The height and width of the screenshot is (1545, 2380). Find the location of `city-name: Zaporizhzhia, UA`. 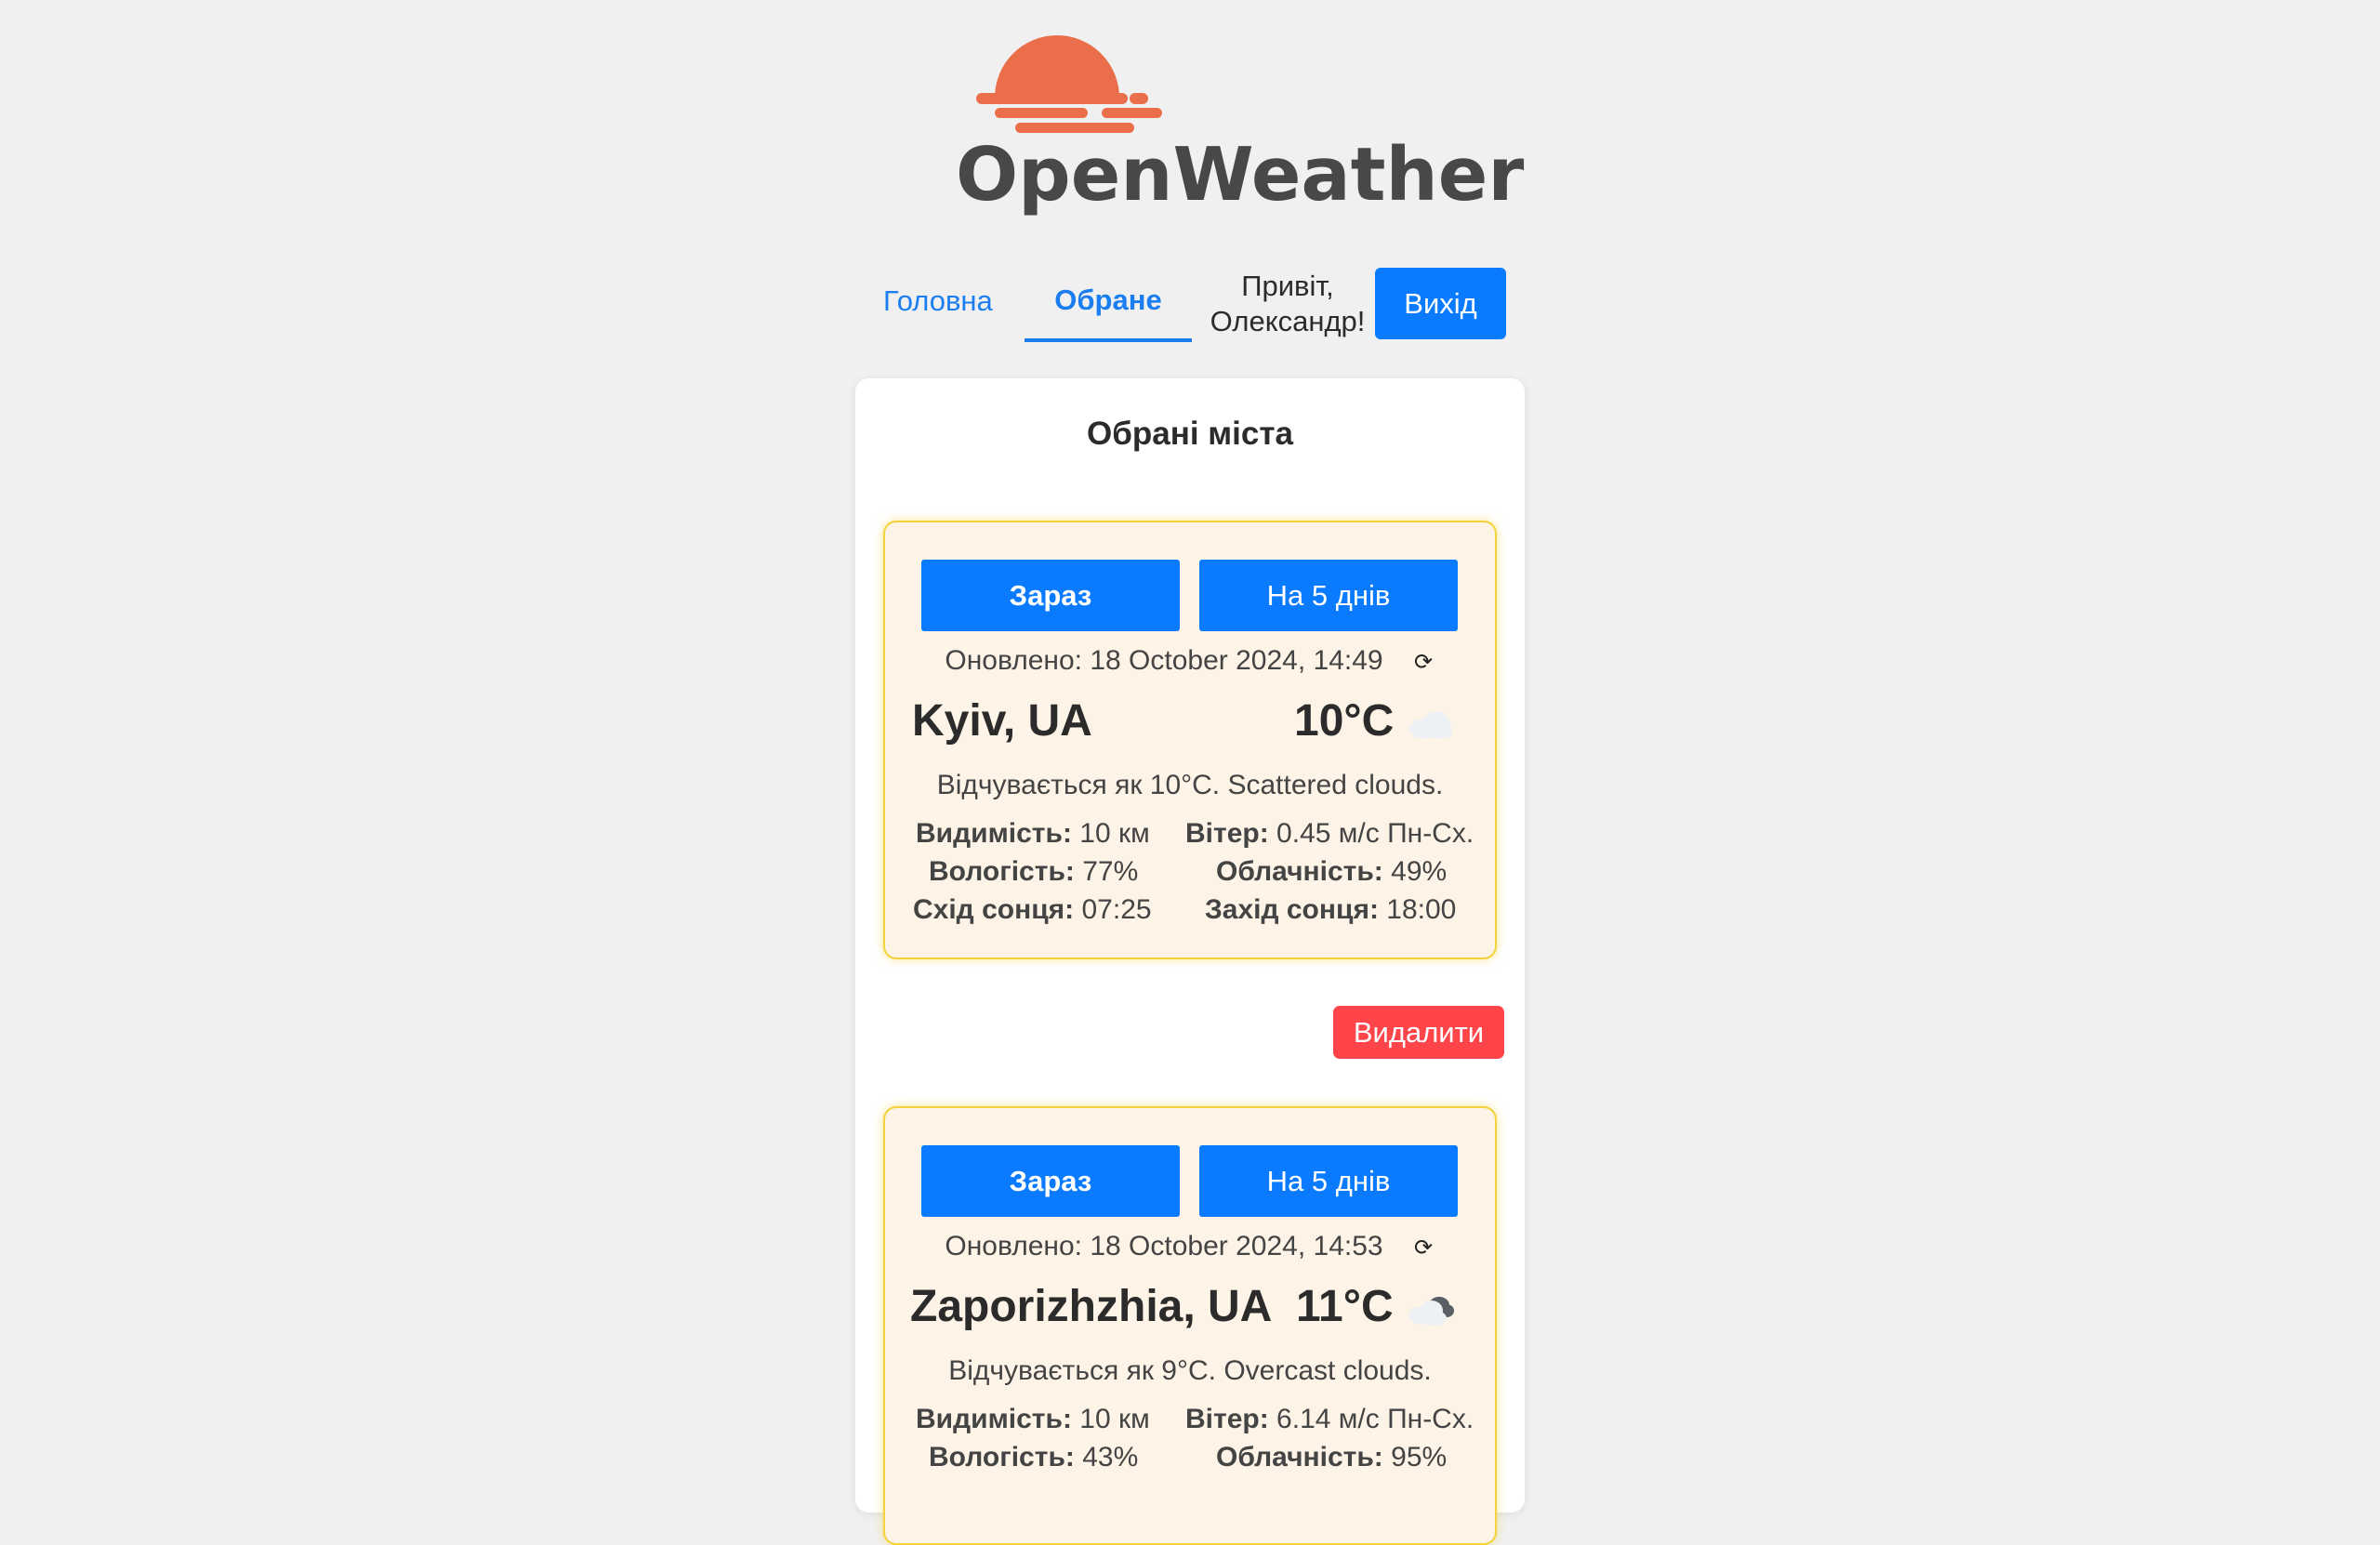

city-name: Zaporizhzhia, UA is located at coordinates (1091, 1306).